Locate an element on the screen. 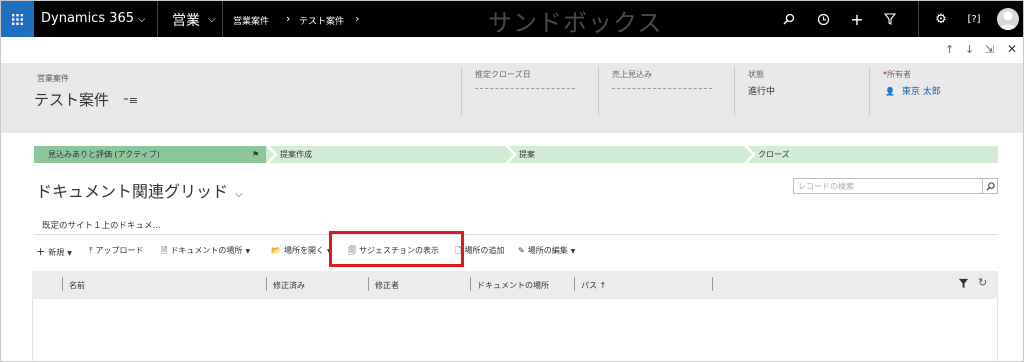 Image resolution: width=1024 pixels, height=362 pixels. estimated-close-date-field: 推定クローズ日 is located at coordinates (528, 88).